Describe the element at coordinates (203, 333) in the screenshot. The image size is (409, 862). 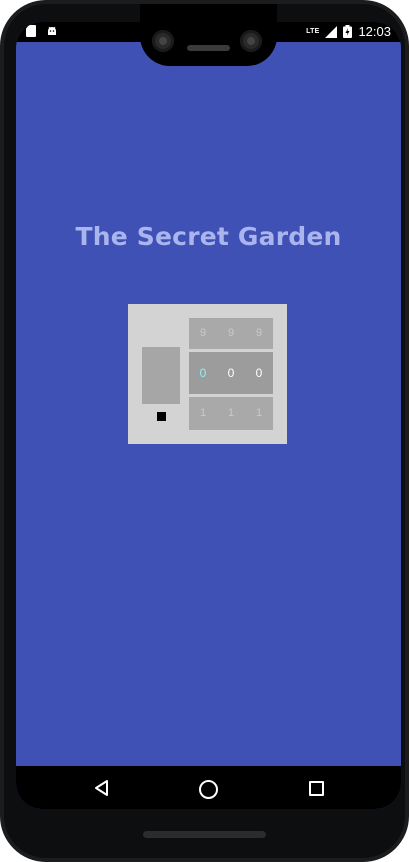
I see `dial-1-above: 9` at that location.